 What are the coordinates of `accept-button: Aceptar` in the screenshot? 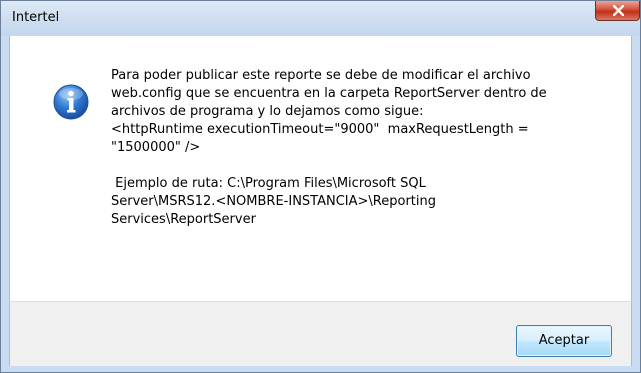 It's located at (564, 341).